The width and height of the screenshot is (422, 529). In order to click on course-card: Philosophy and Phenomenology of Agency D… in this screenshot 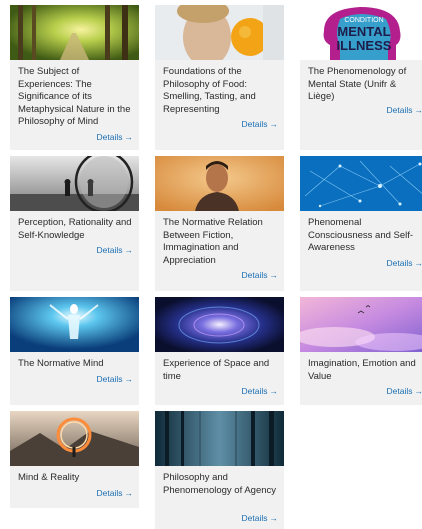, I will do `click(219, 470)`.